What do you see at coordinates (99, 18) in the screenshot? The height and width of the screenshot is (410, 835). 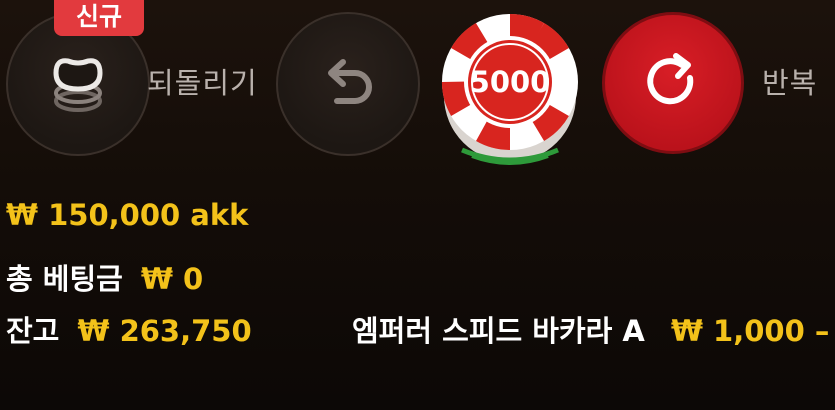 I see `new-badge: 신규` at bounding box center [99, 18].